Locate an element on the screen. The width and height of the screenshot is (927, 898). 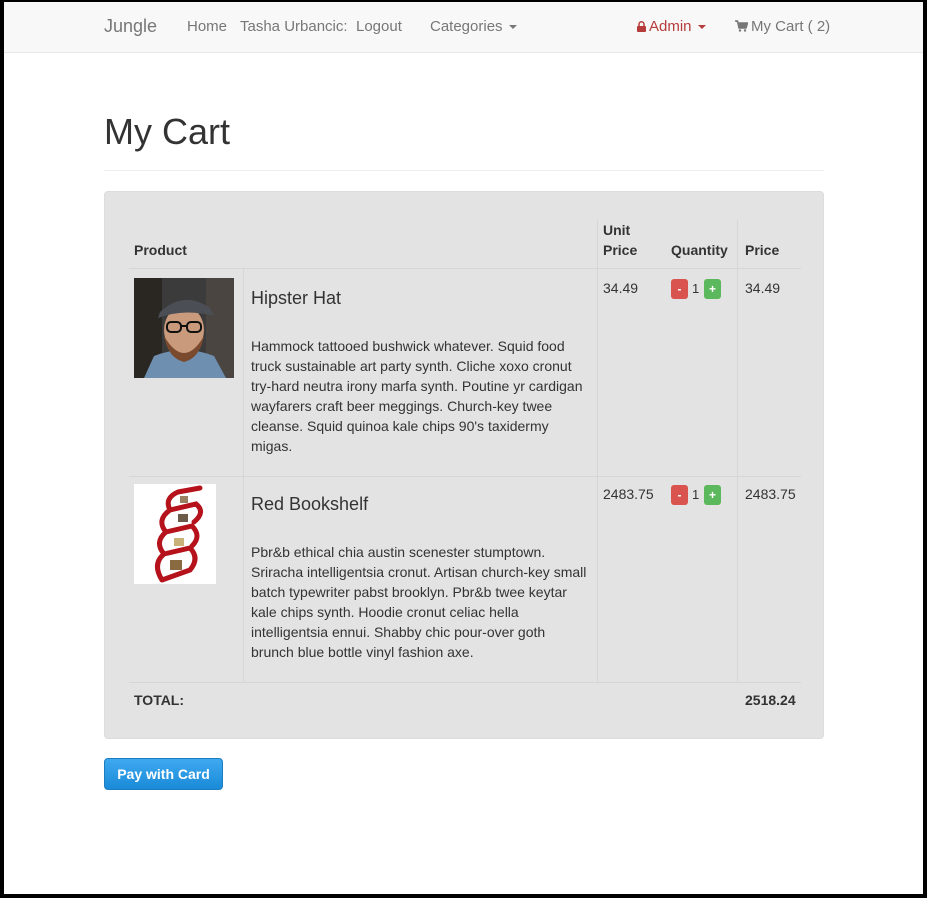
red-bookshelf-photo is located at coordinates (175, 534).